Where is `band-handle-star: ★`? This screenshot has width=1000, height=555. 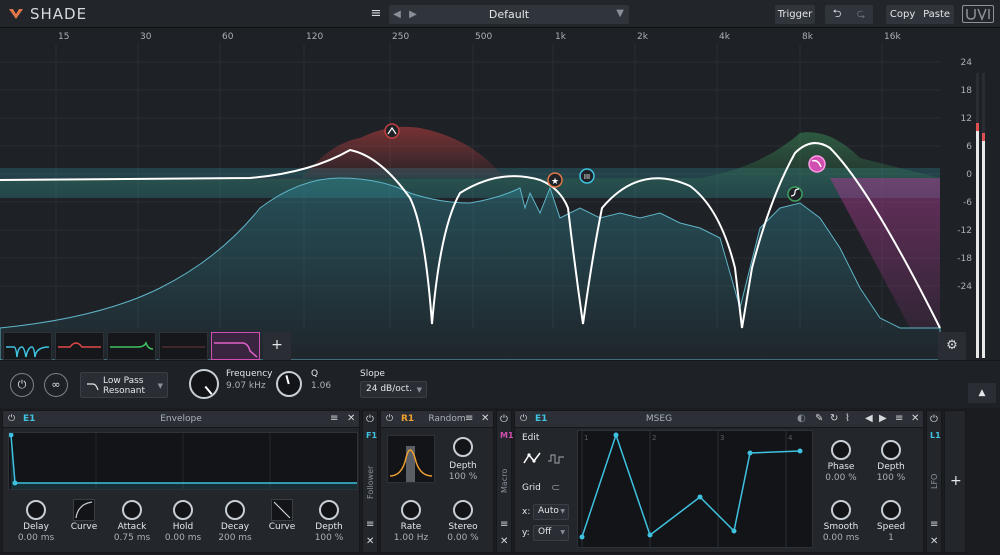 band-handle-star: ★ is located at coordinates (555, 180).